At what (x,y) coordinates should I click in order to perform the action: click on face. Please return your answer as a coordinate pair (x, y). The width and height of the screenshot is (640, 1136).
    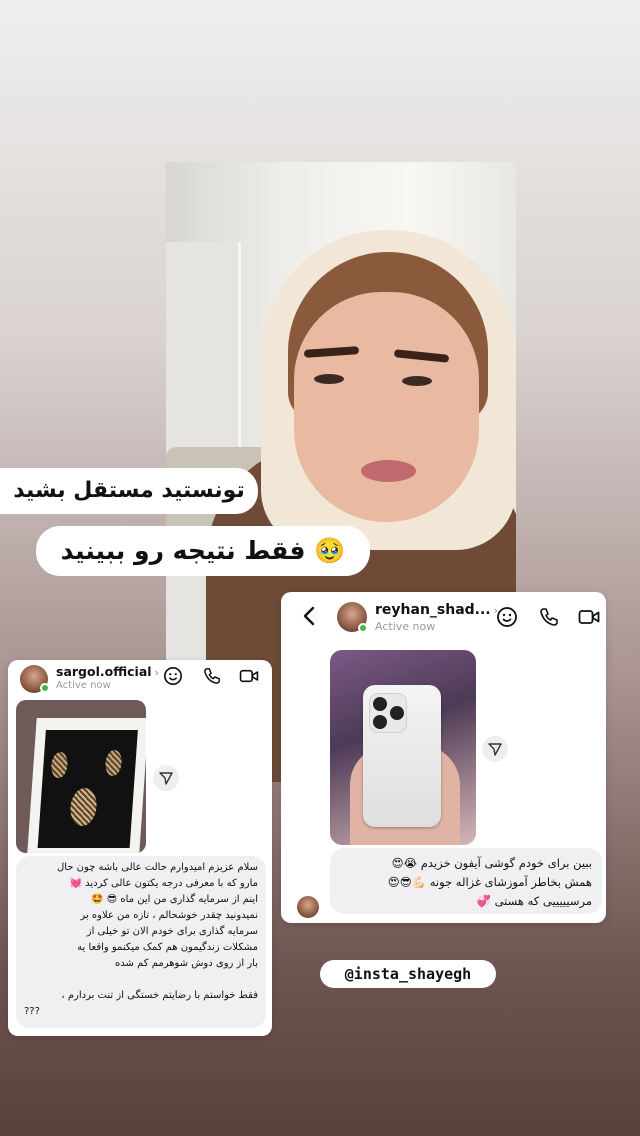
    Looking at the image, I should click on (386, 407).